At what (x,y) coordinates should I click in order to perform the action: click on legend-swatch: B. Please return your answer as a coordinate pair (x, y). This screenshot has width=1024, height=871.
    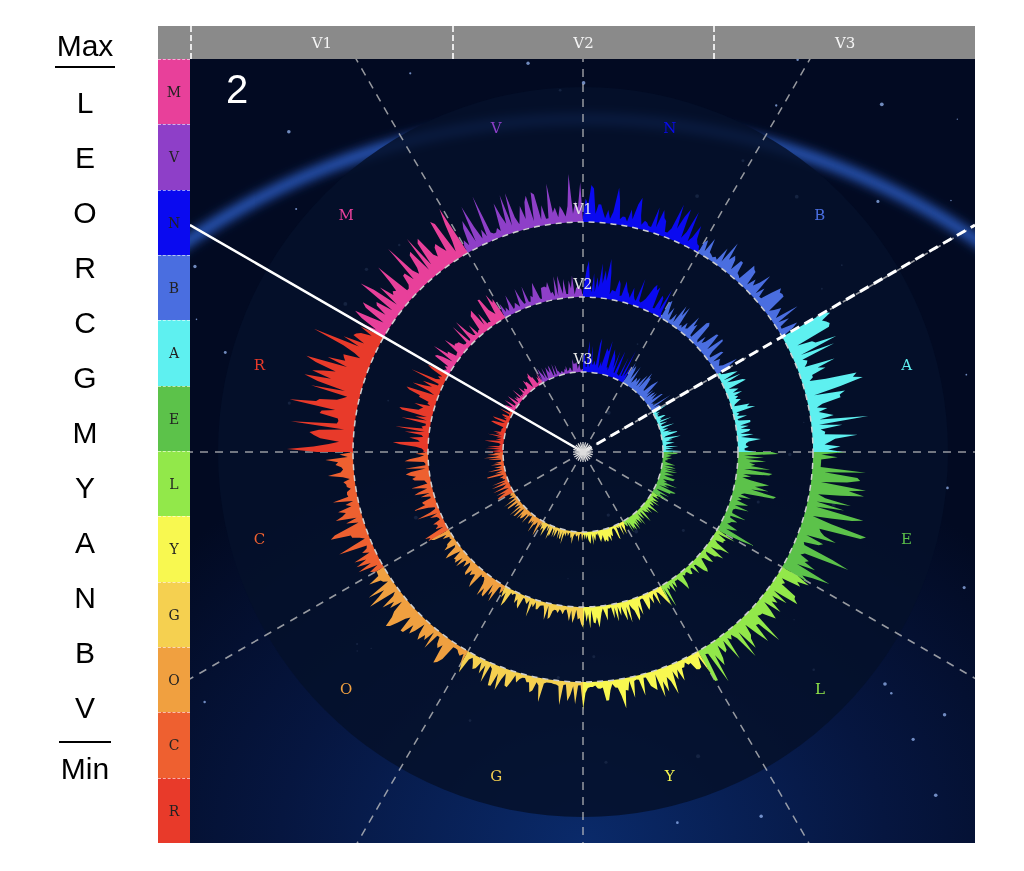
    Looking at the image, I should click on (174, 288).